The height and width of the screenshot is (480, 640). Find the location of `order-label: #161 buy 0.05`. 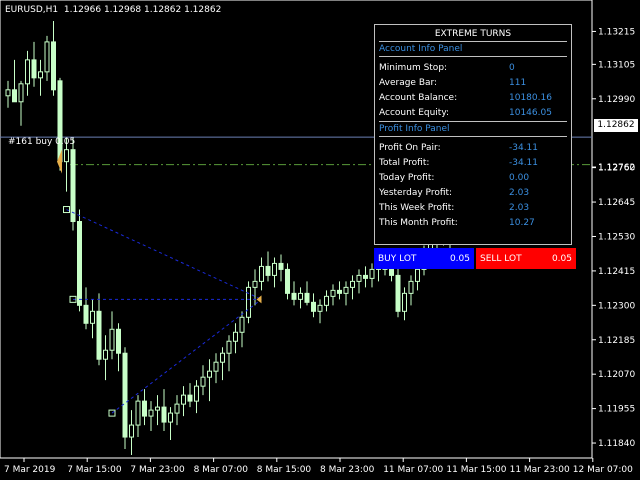

order-label: #161 buy 0.05 is located at coordinates (42, 142).